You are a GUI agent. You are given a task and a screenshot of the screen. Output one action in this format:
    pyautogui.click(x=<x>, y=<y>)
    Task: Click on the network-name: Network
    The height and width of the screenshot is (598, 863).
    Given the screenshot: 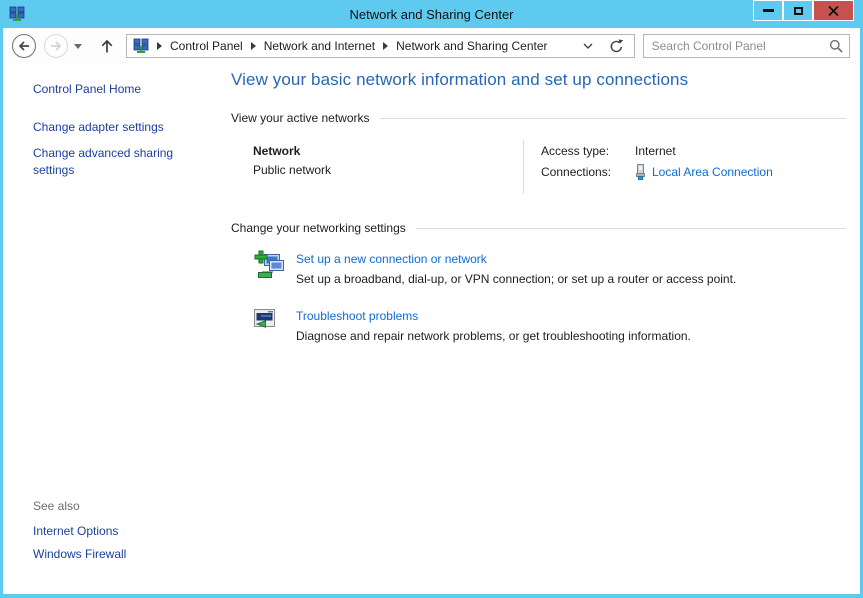 What is the action you would take?
    pyautogui.click(x=277, y=151)
    